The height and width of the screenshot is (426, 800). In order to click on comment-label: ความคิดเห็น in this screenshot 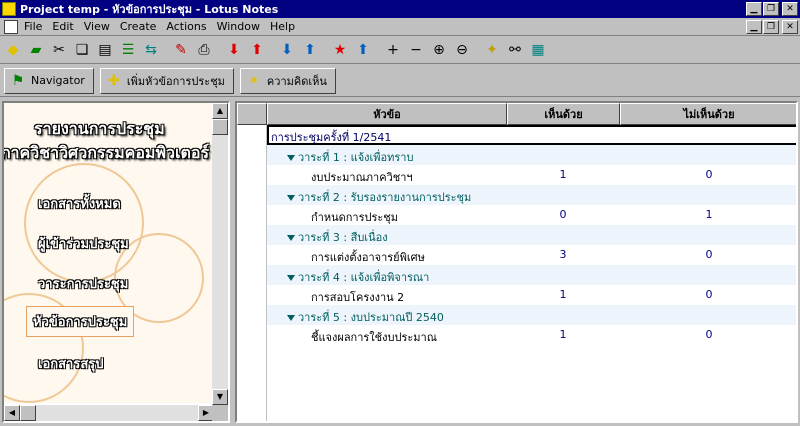, I will do `click(296, 81)`.